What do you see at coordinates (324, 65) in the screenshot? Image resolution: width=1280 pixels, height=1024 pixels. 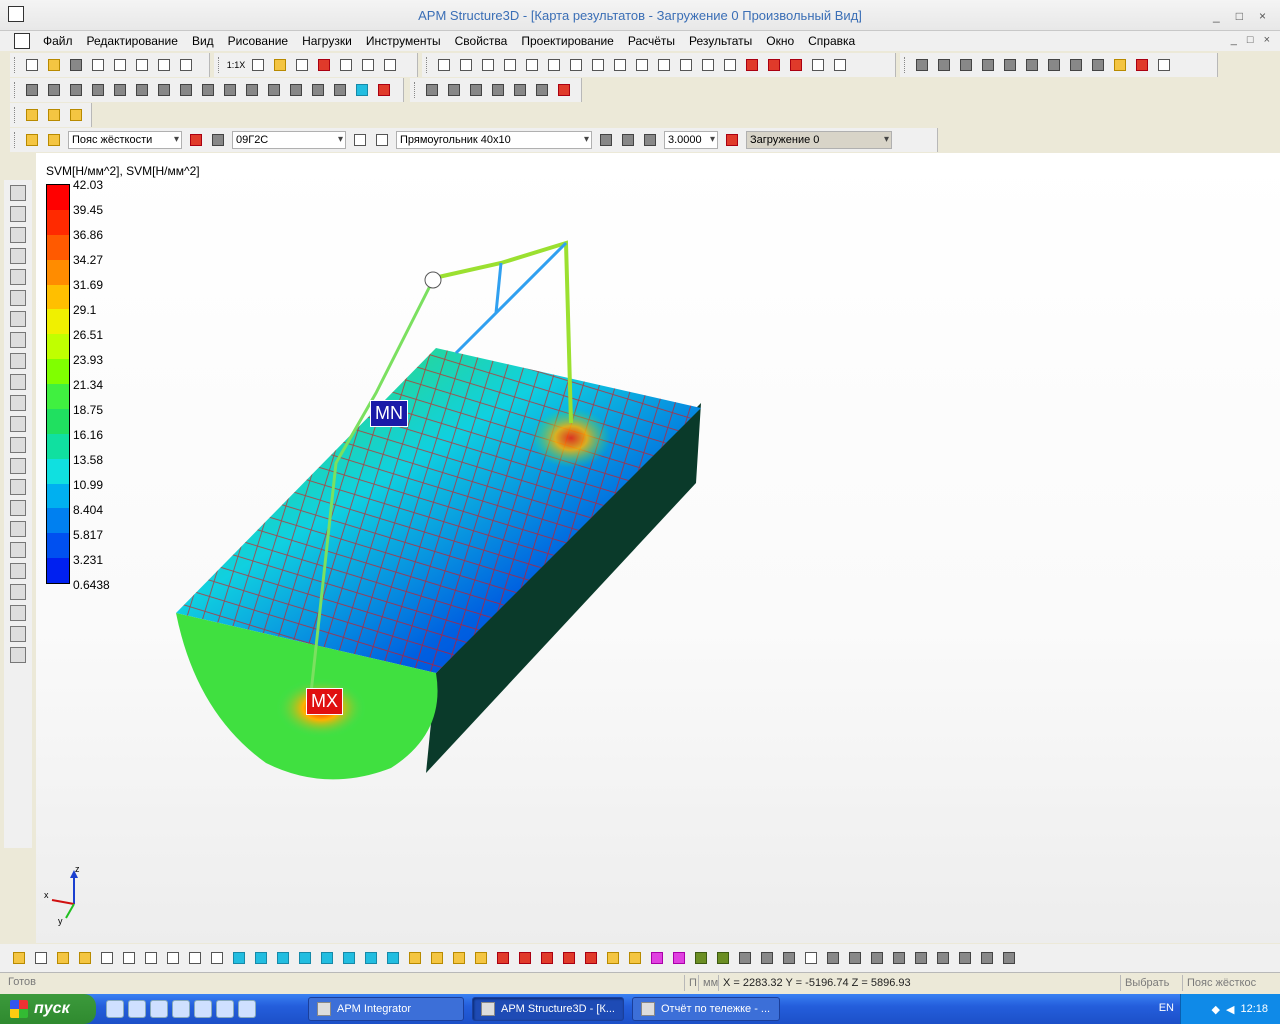 I see `ruler-icon` at bounding box center [324, 65].